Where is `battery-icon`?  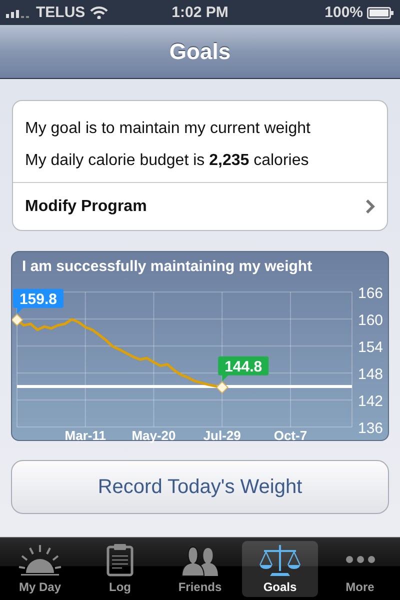 battery-icon is located at coordinates (380, 12).